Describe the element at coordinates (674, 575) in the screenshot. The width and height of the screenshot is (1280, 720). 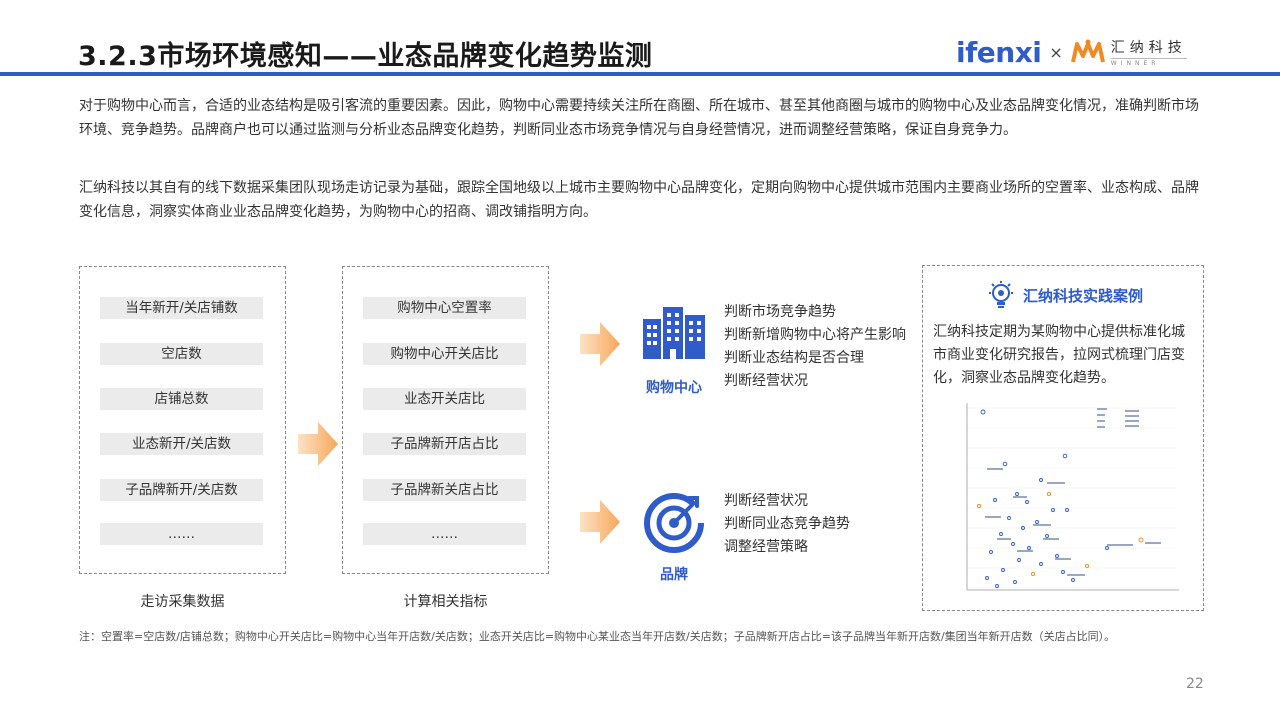
I see `brand-label: 品牌` at that location.